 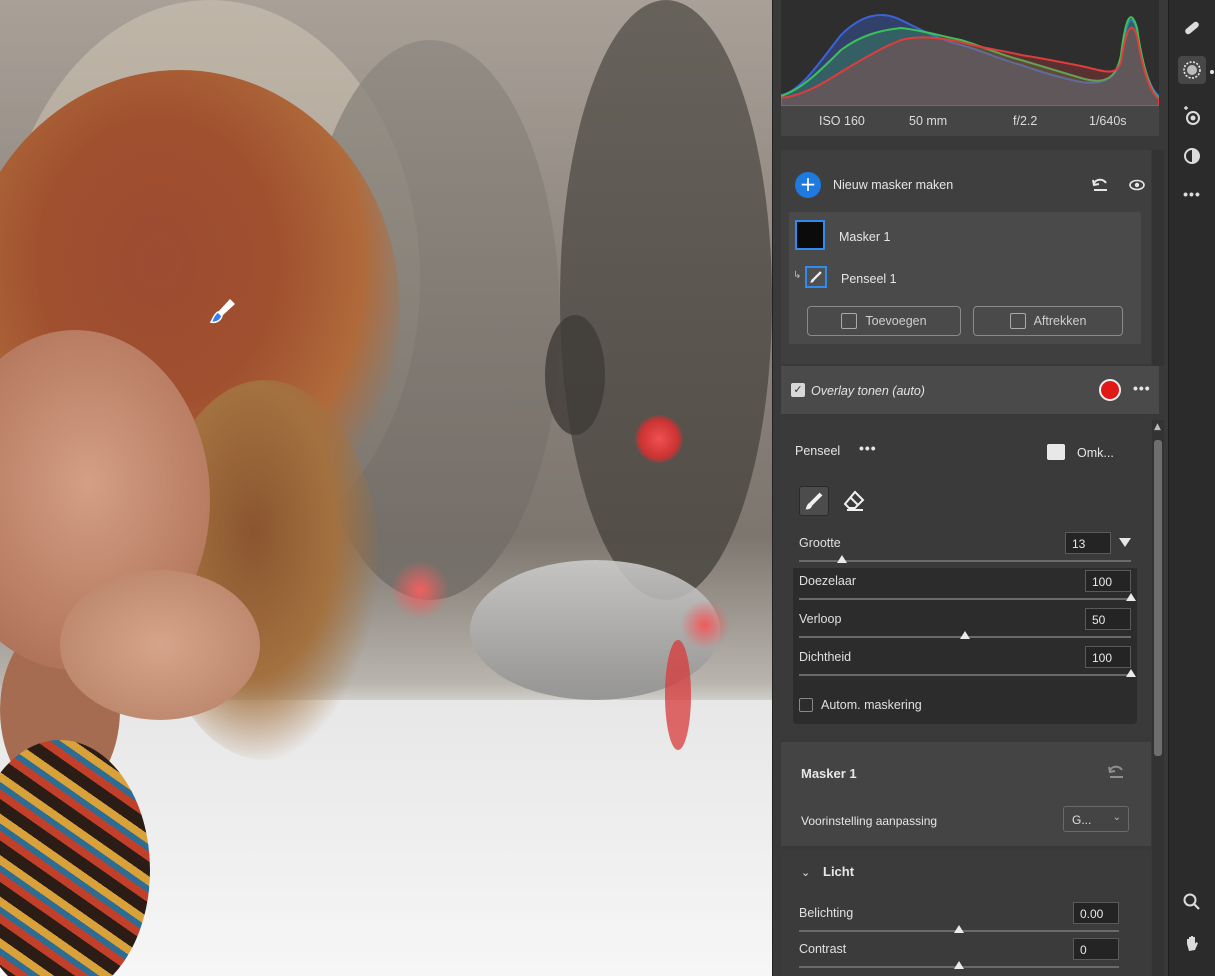 What do you see at coordinates (810, 235) in the screenshot?
I see `mask-thumbnail` at bounding box center [810, 235].